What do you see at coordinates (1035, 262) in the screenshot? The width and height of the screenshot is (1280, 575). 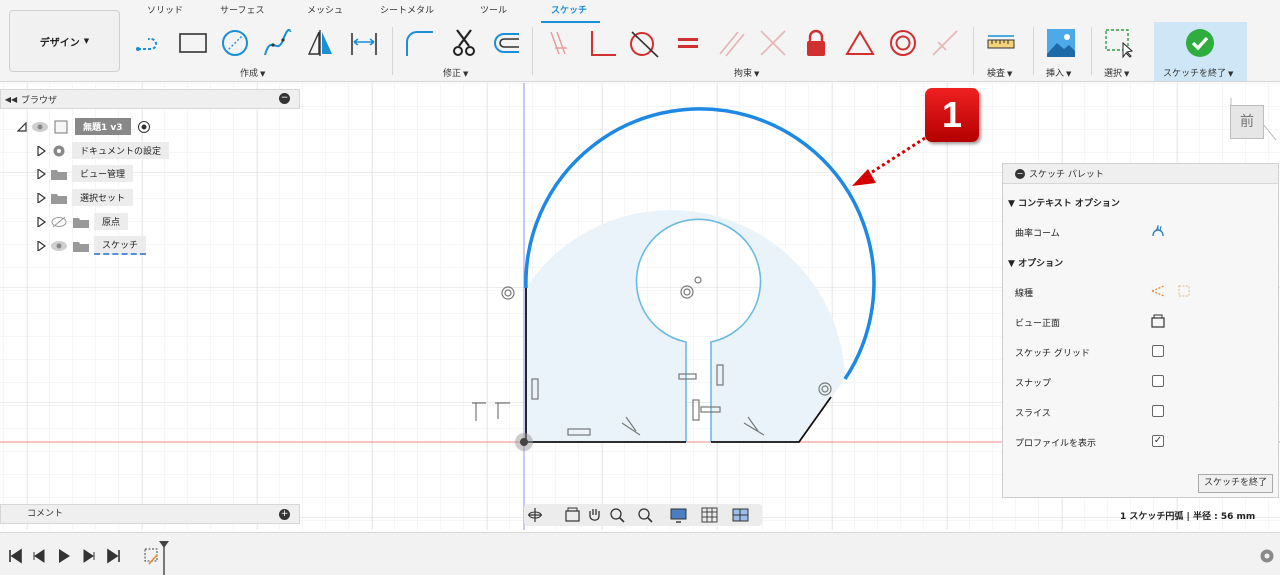 I see `options-section: ▼ オプション` at bounding box center [1035, 262].